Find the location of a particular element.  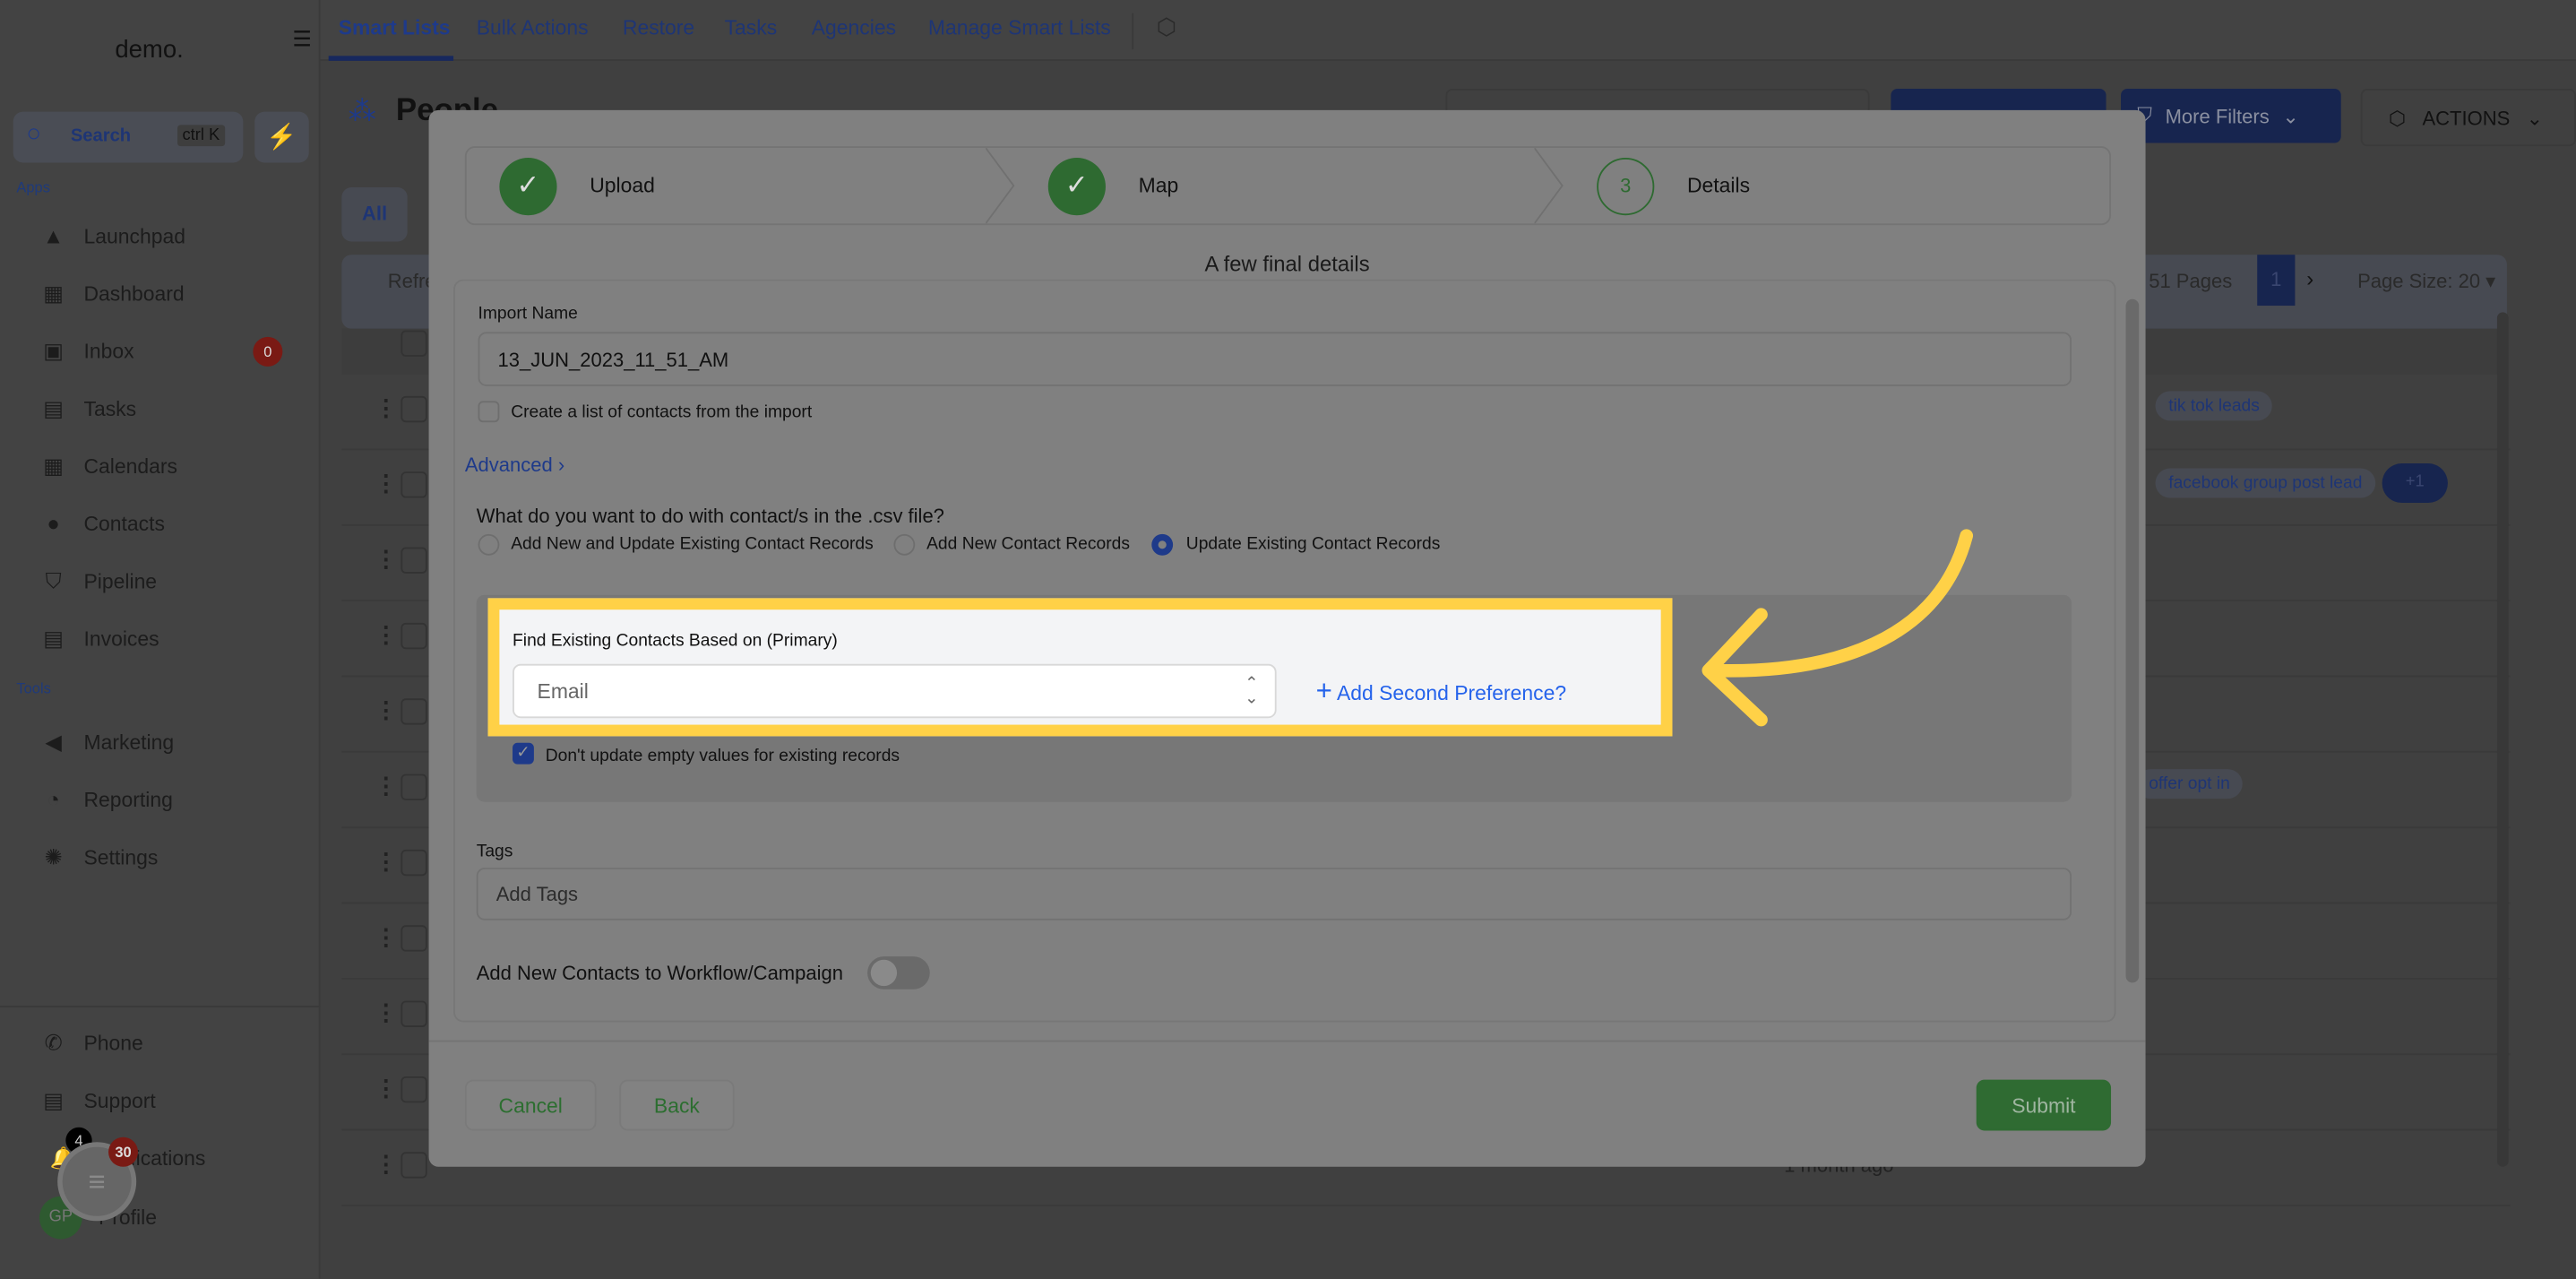

tab-smart-lists: Smart Lists is located at coordinates (395, 28).